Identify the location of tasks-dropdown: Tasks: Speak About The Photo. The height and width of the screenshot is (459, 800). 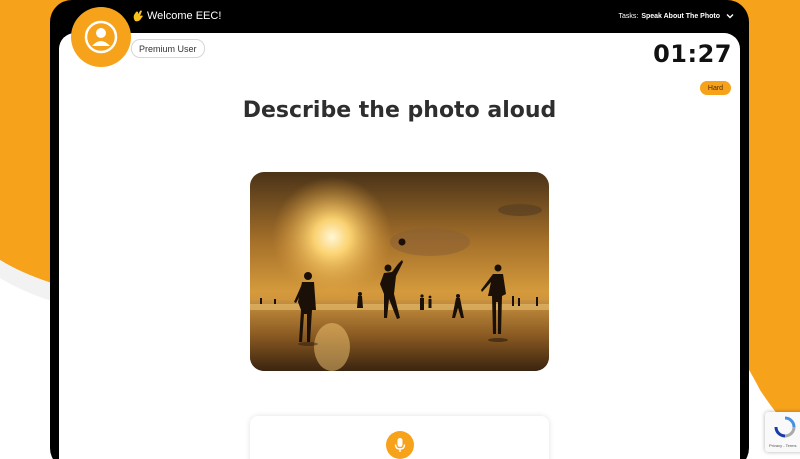
(676, 16).